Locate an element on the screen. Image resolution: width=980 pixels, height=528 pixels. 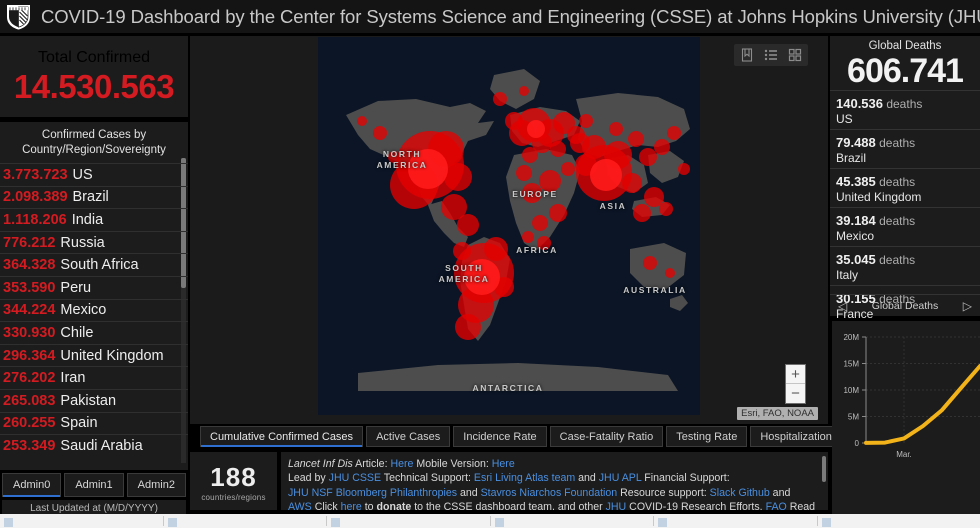
chart-y-tick-label: 0 is located at coordinates (857, 443).